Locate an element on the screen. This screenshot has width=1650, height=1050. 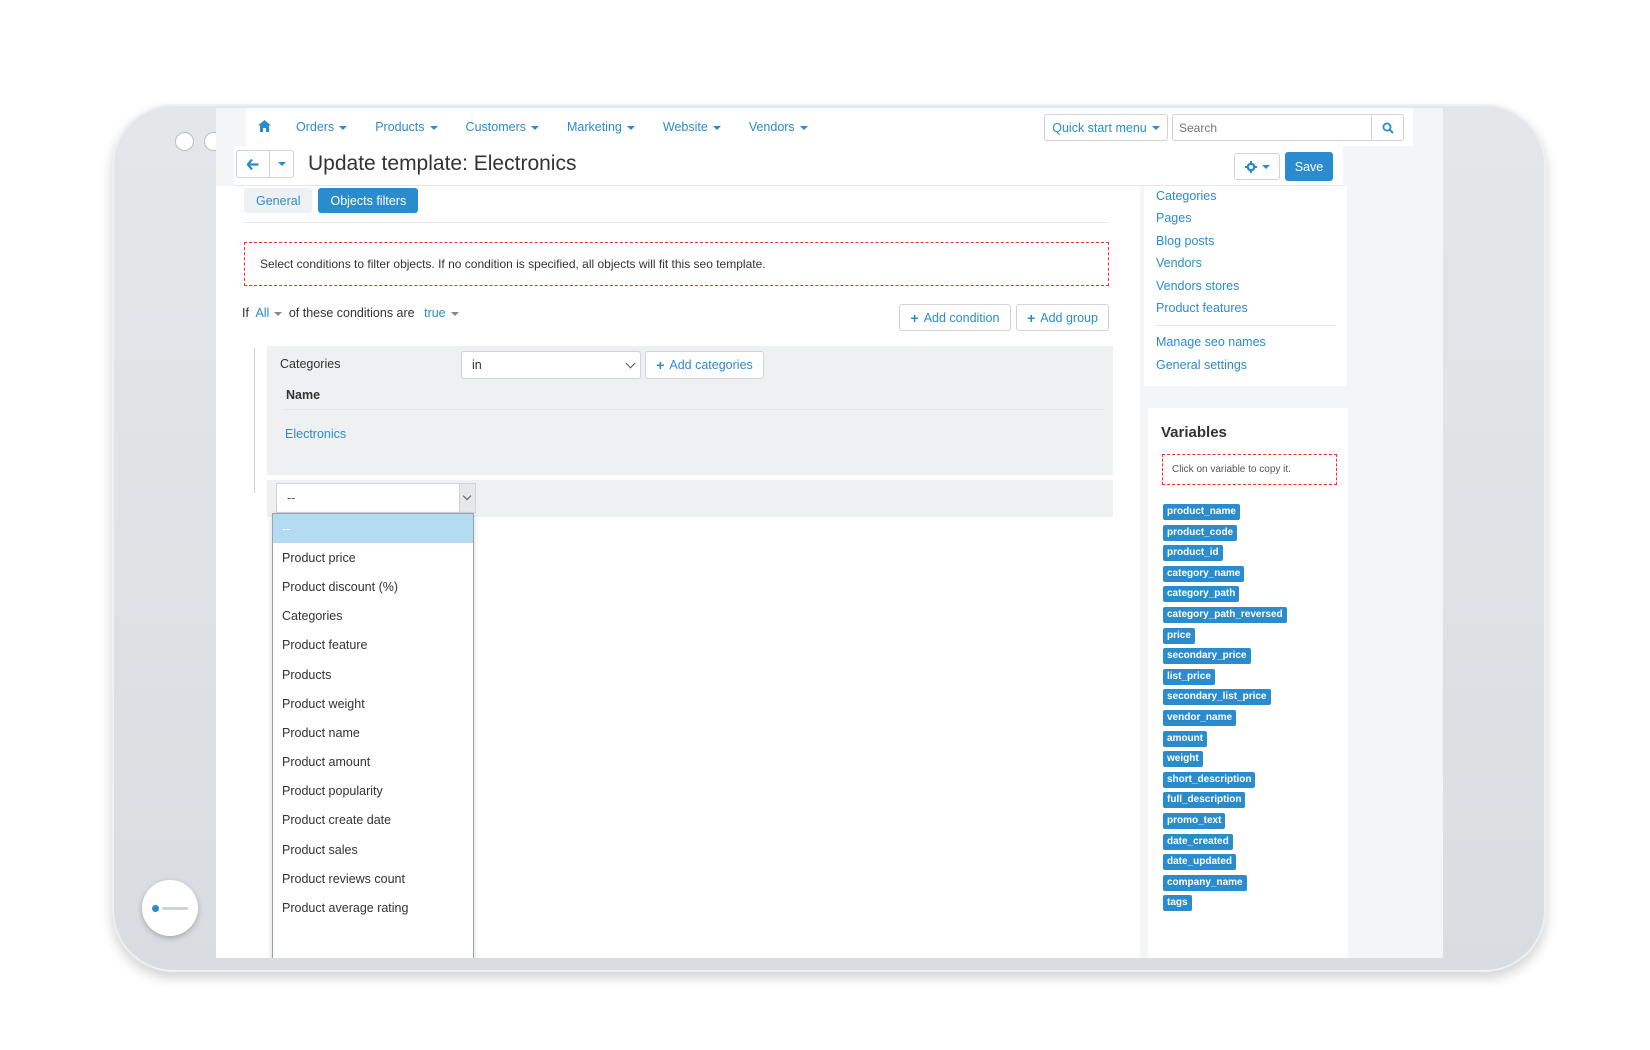
dropdown-option: Product amount is located at coordinates (373, 762).